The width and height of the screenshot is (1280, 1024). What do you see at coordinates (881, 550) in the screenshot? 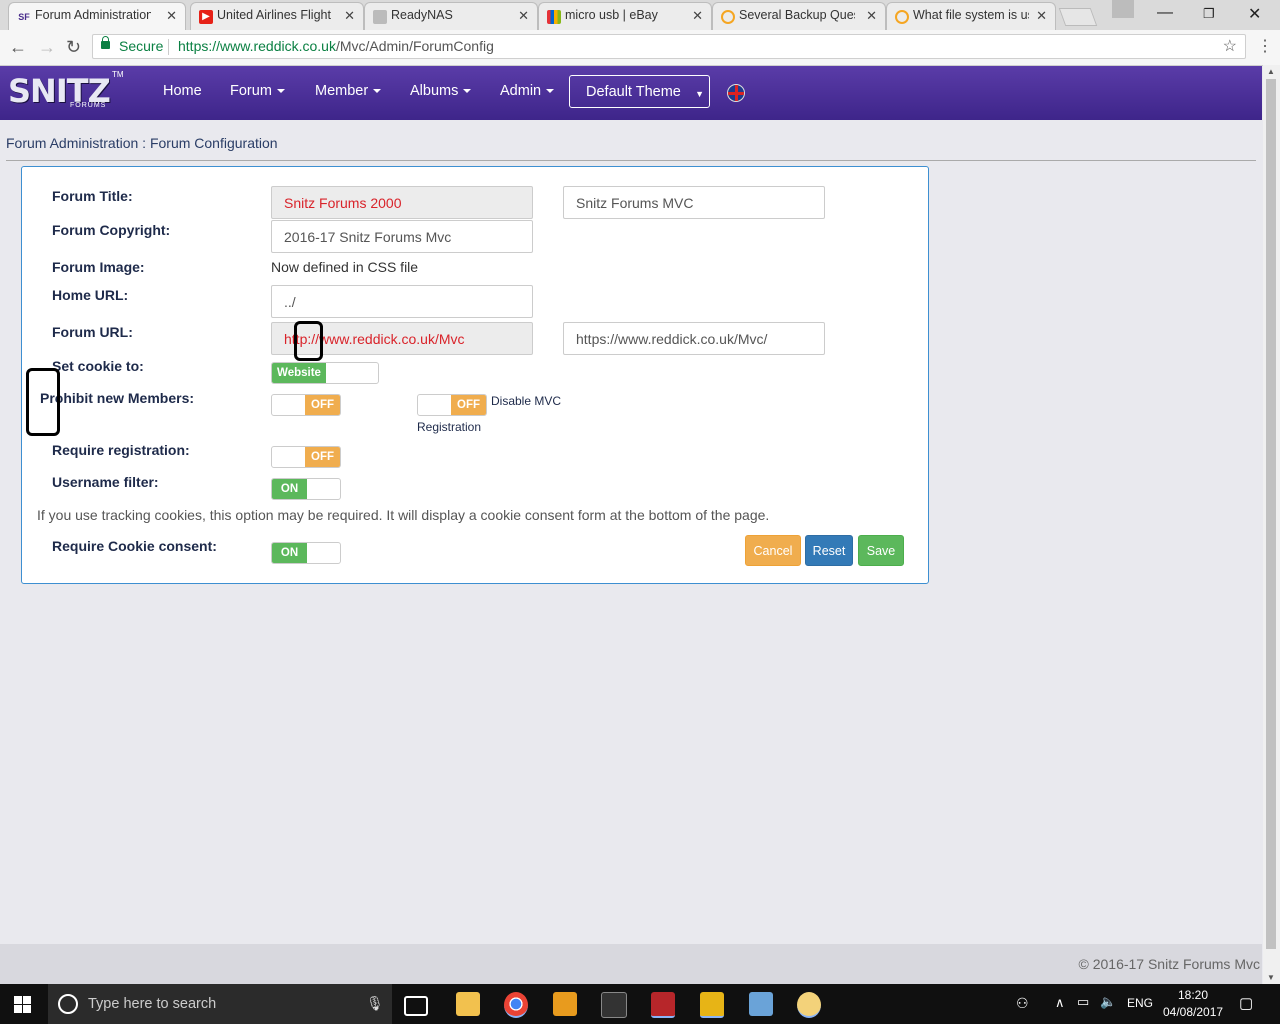
I see `save-button: Save` at bounding box center [881, 550].